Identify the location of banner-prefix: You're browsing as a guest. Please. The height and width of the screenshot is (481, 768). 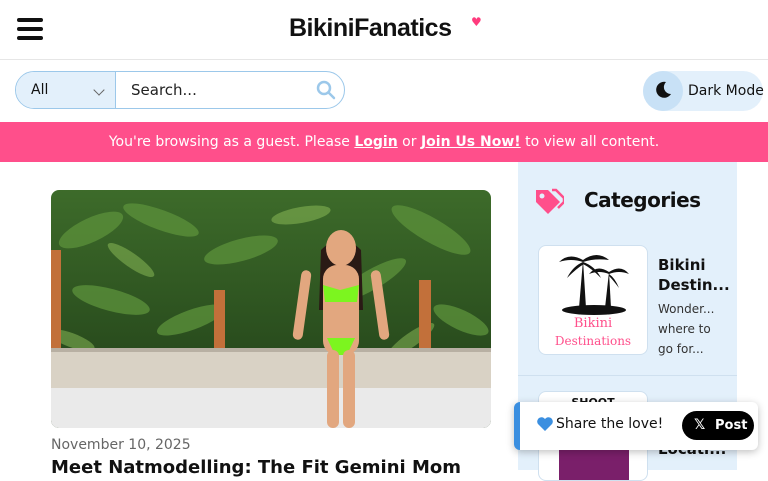
(231, 142).